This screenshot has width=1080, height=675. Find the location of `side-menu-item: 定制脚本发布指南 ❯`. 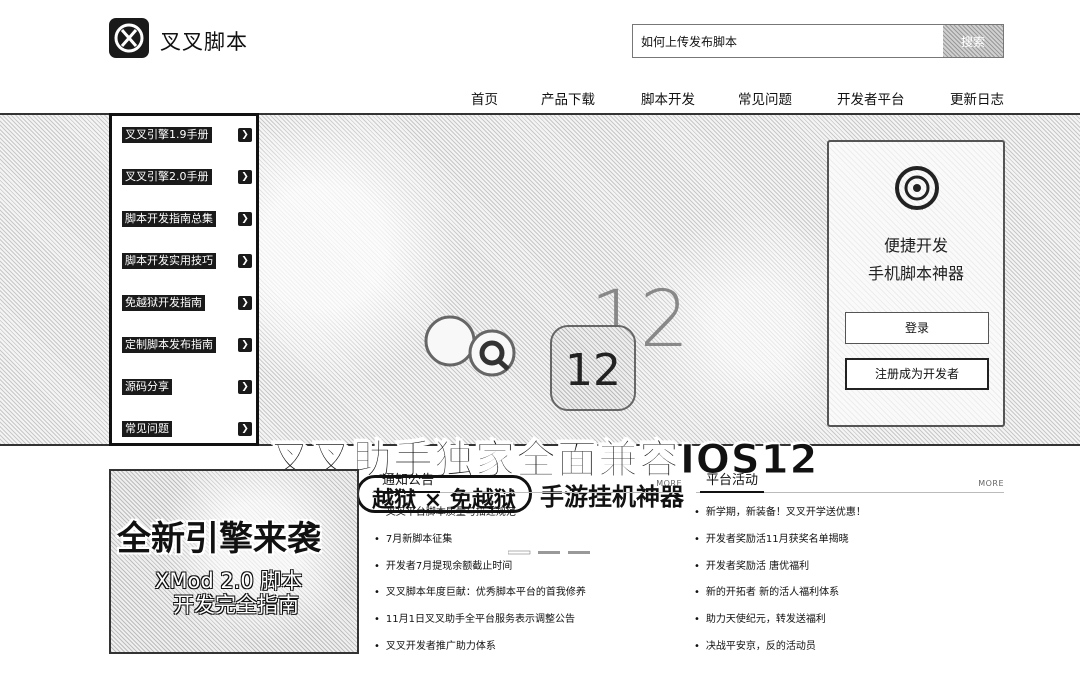

side-menu-item: 定制脚本发布指南 ❯ is located at coordinates (187, 345).